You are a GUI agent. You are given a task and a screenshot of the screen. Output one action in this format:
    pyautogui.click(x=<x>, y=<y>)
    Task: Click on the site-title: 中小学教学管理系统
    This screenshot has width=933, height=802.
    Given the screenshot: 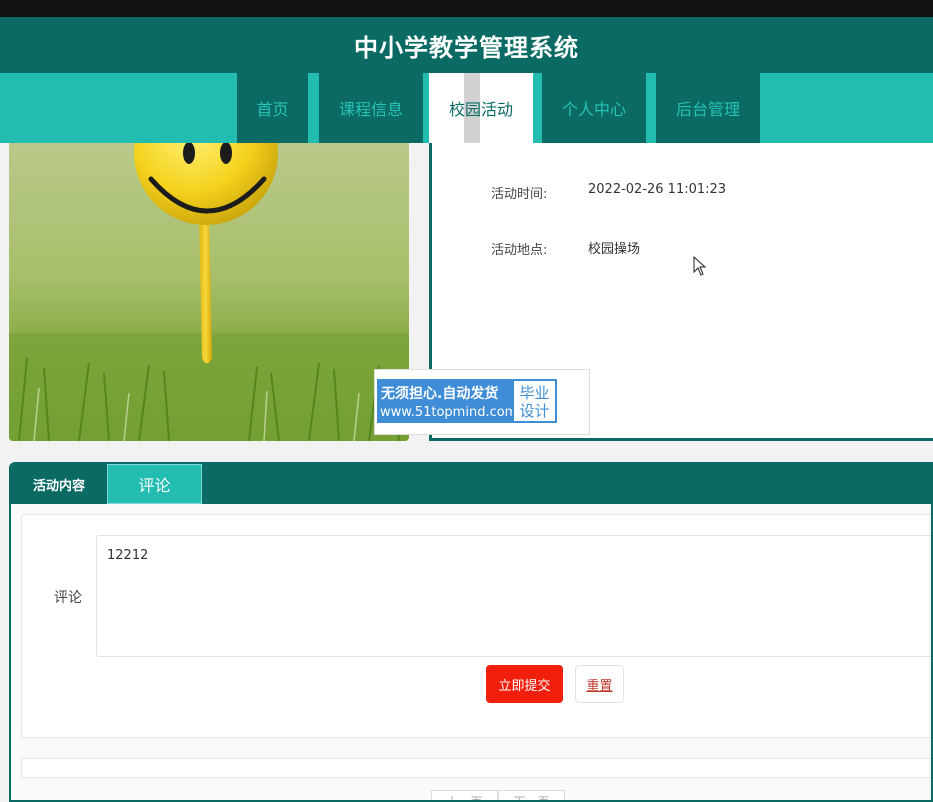 What is the action you would take?
    pyautogui.click(x=466, y=47)
    